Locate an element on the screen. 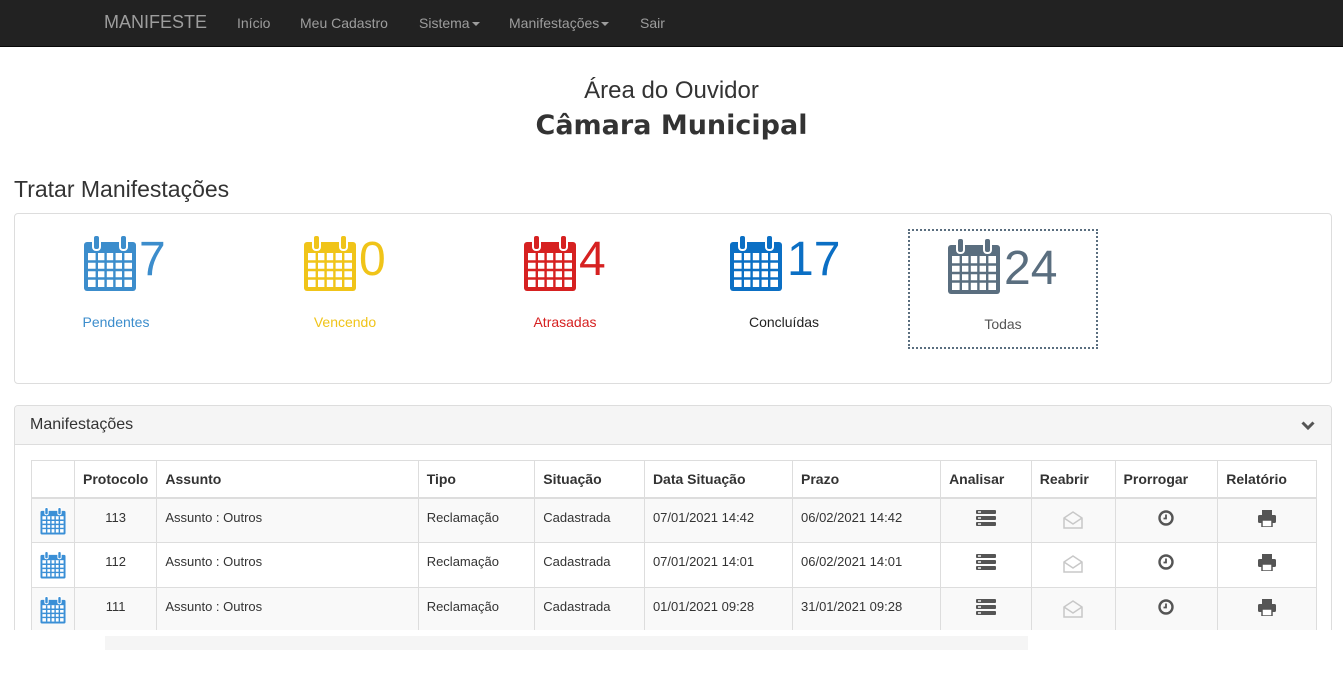 Image resolution: width=1343 pixels, height=684 pixels. stat-todas-label: Todas is located at coordinates (1003, 324).